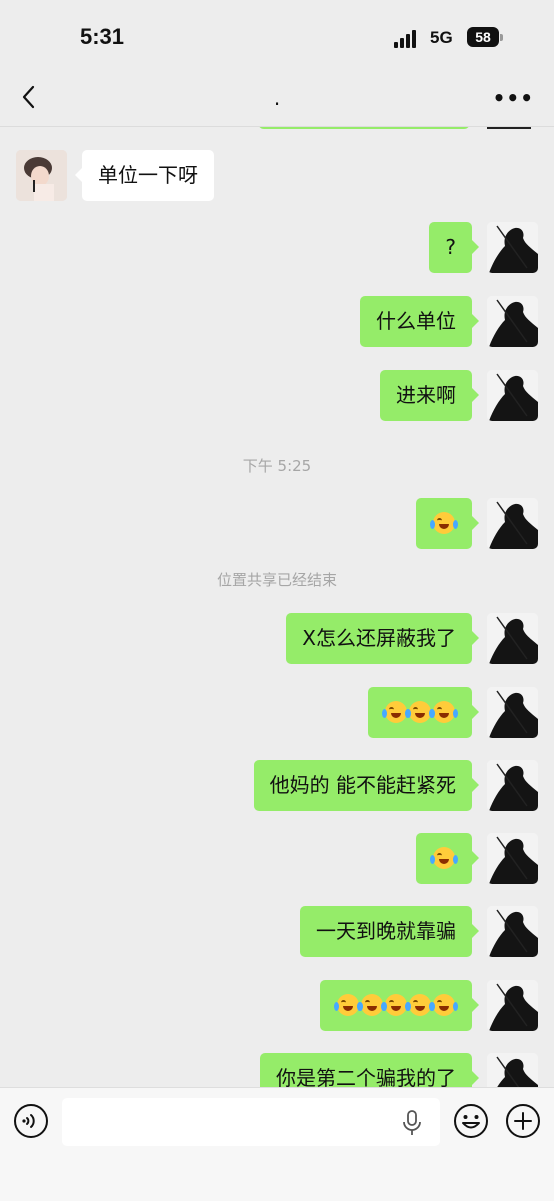 The width and height of the screenshot is (554, 1201). Describe the element at coordinates (366, 785) in the screenshot. I see `message-bubble: 他妈的 能不能赶紧死` at that location.